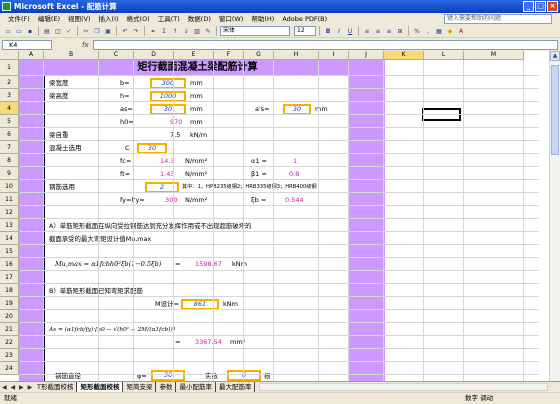 The image size is (560, 404). What do you see at coordinates (9, 342) in the screenshot?
I see `row-header-22: 22` at bounding box center [9, 342].